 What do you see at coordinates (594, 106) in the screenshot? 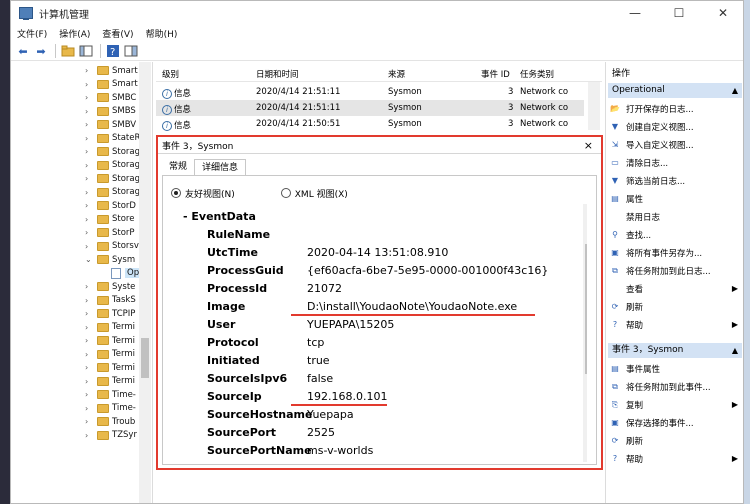
I see `event-list-scrollbar` at bounding box center [594, 106].